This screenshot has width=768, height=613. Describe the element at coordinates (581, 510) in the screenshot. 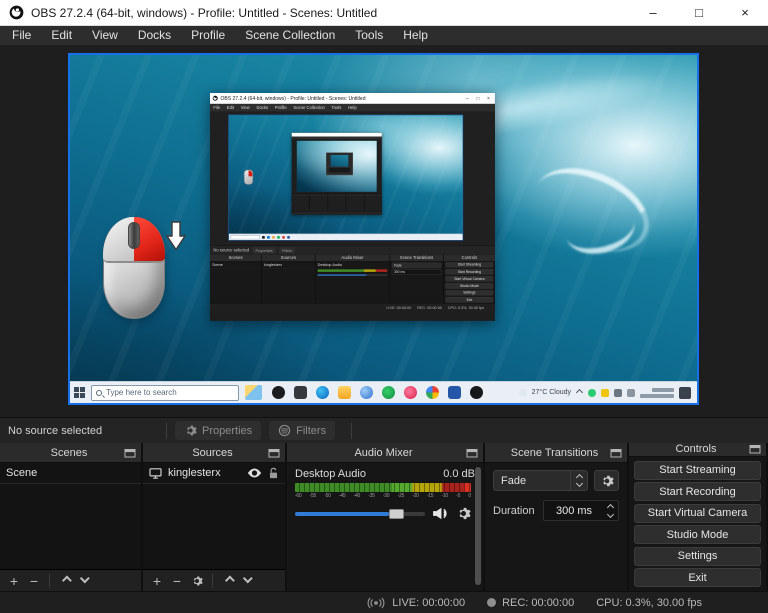

I see `duration-spinbox: 300 ms` at that location.